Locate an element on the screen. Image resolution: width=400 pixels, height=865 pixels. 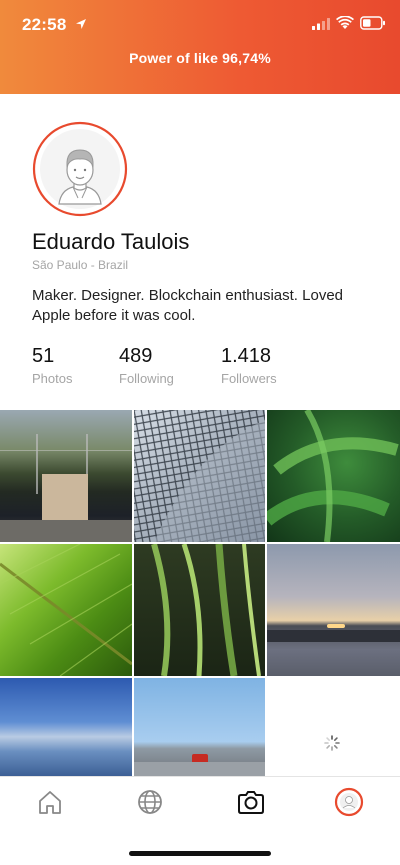
stat-following-value: 489 is located at coordinates (136, 356).